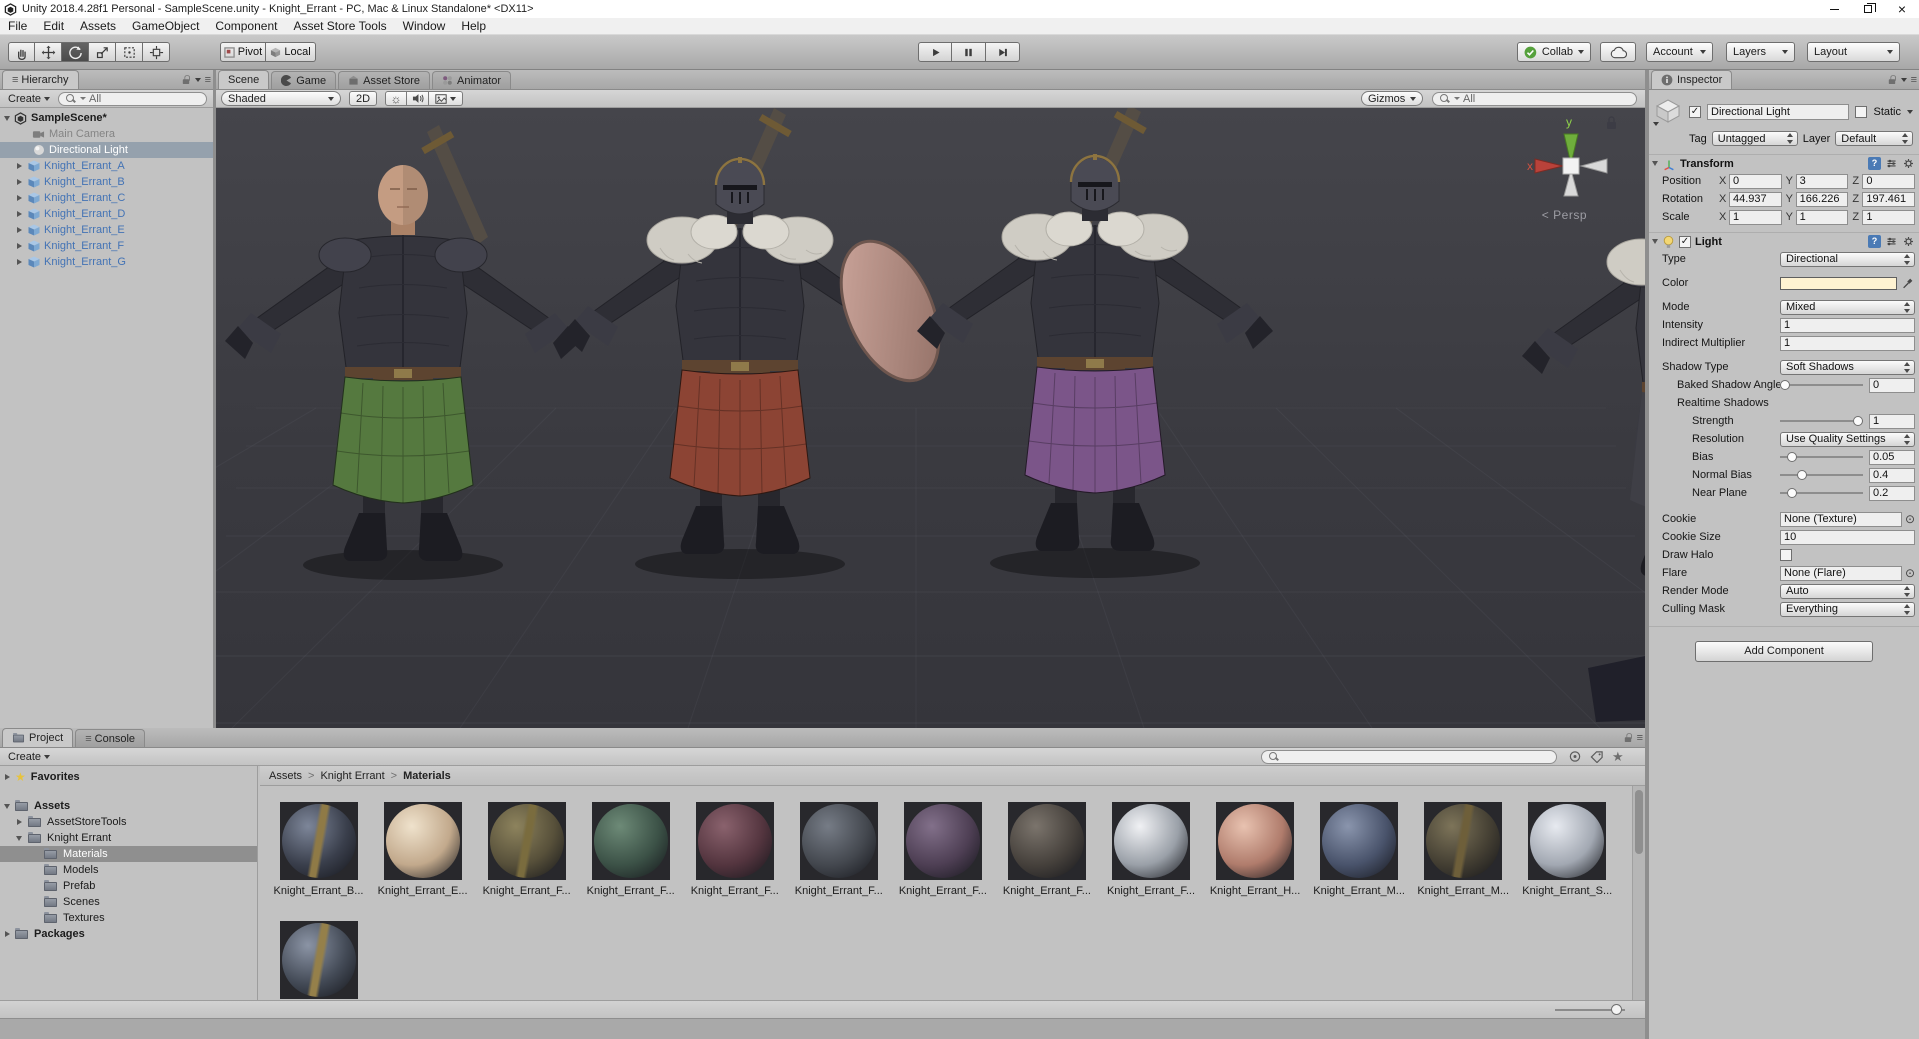  Describe the element at coordinates (128, 870) in the screenshot. I see `tree-item-models: Models` at that location.